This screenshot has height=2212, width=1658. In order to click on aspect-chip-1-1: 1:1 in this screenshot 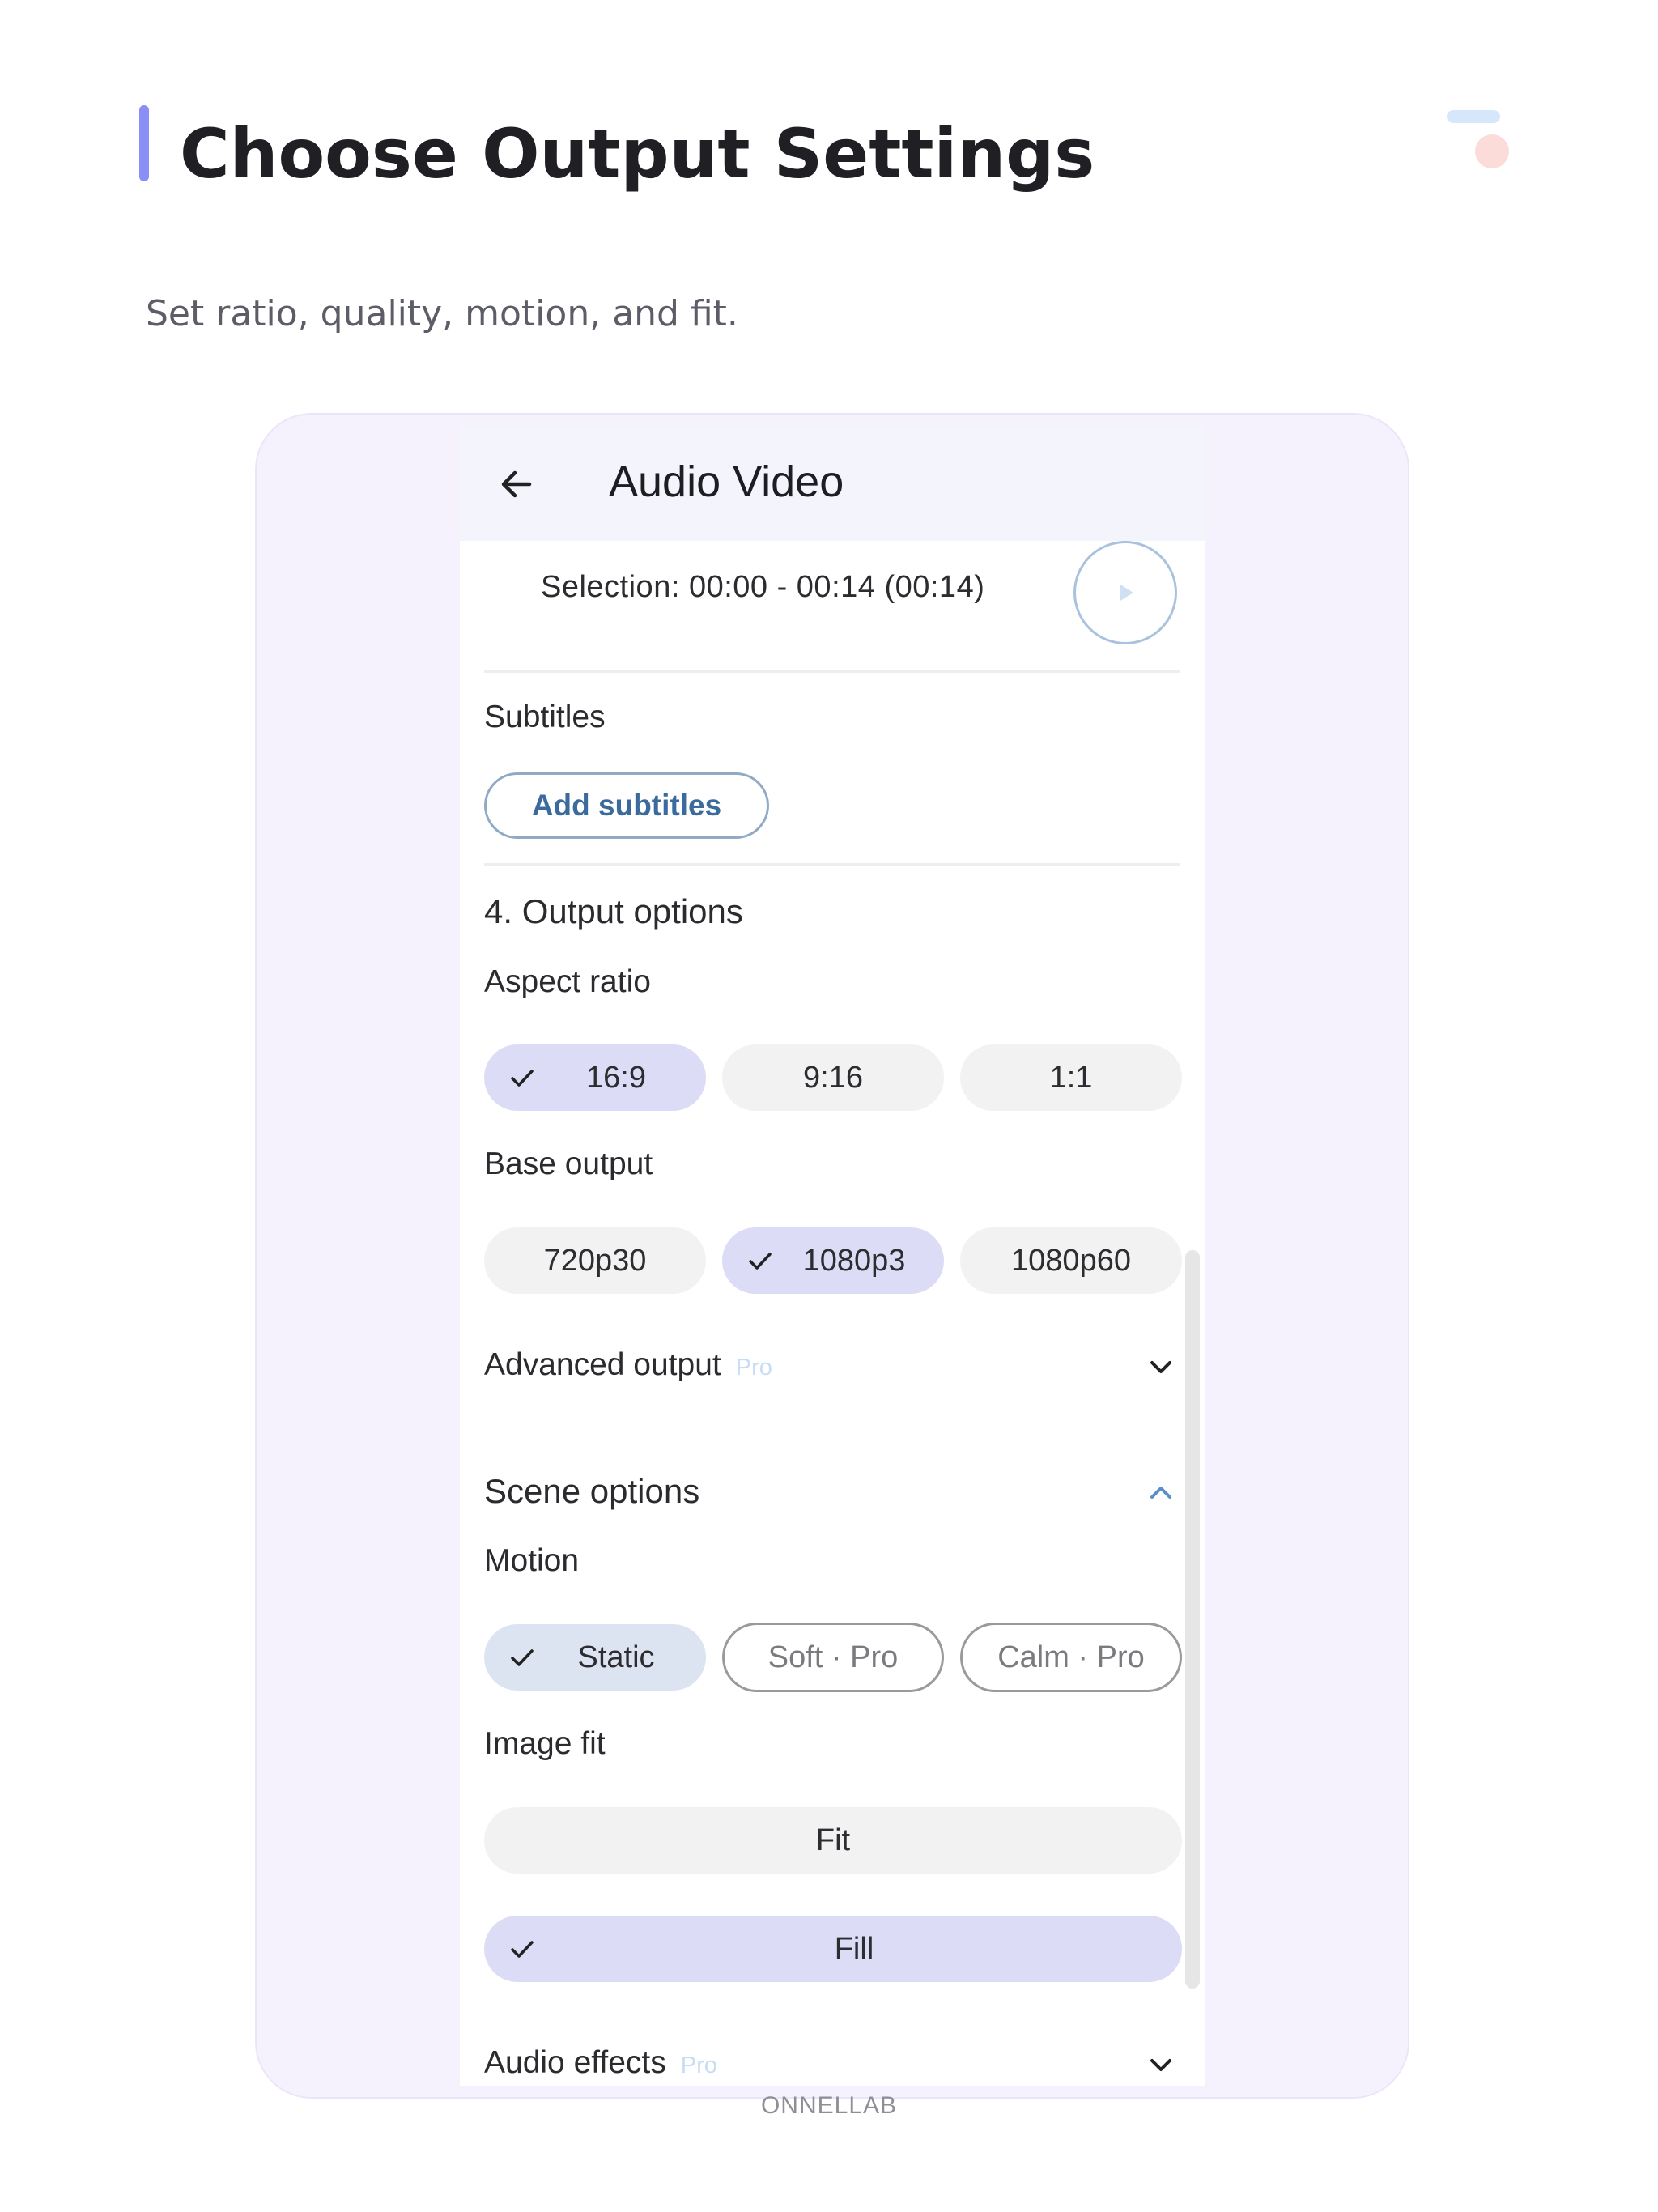, I will do `click(1071, 1078)`.